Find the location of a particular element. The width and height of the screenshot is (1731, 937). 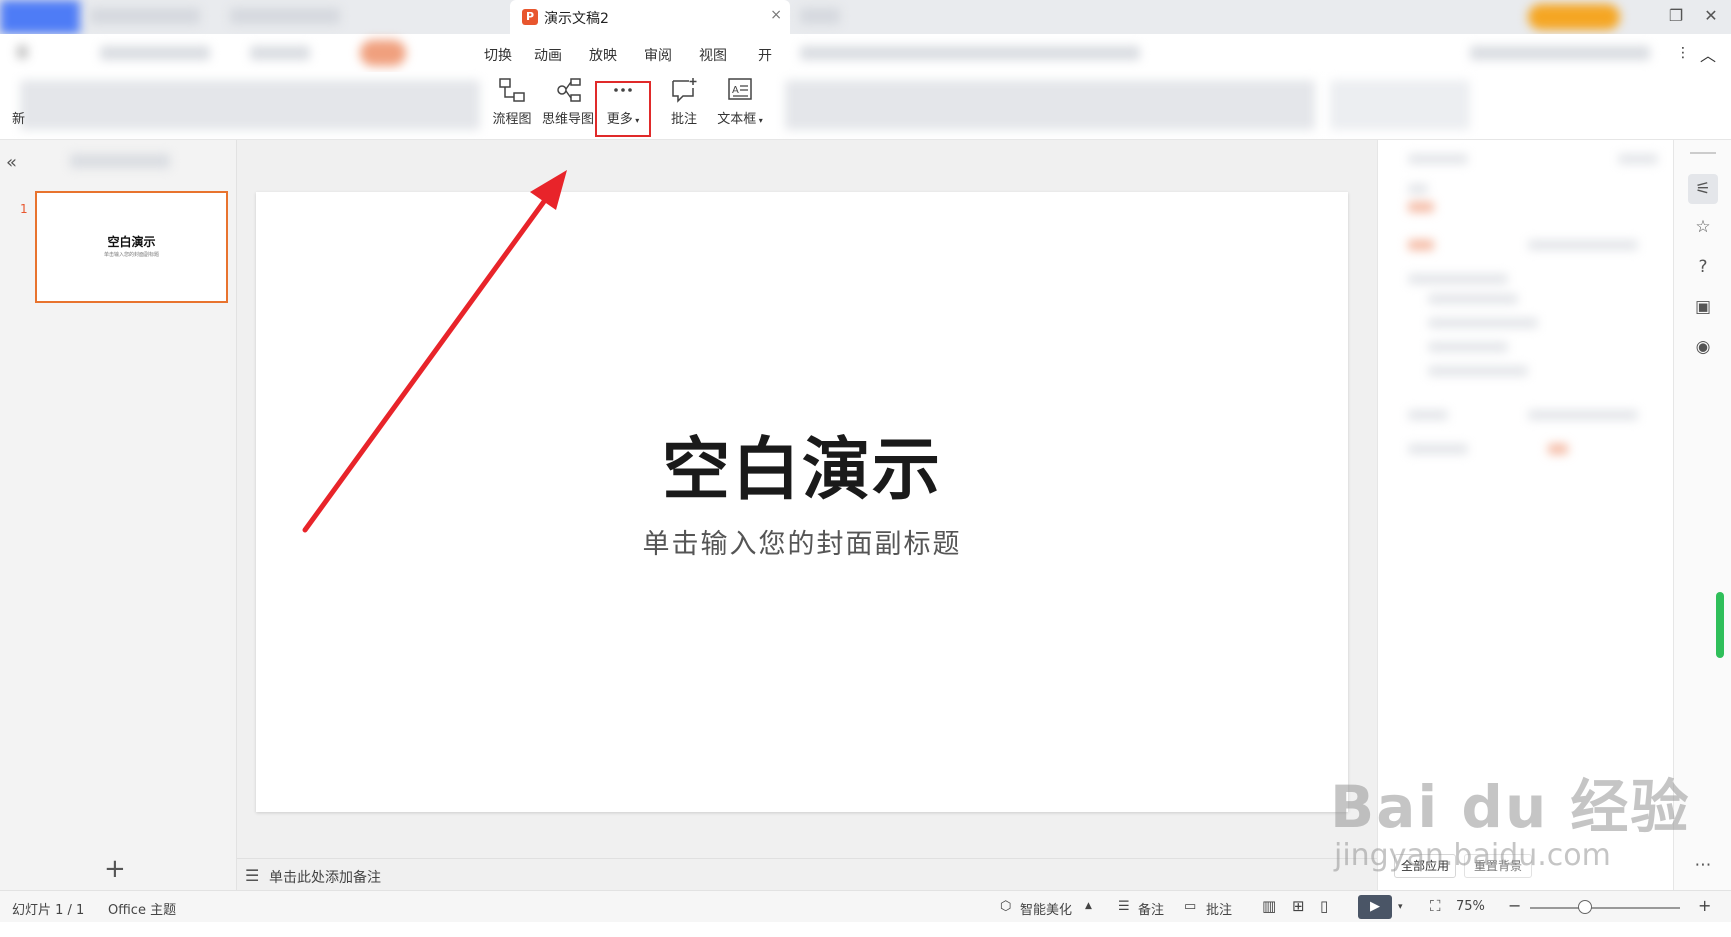

tab-animation: 动画 is located at coordinates (548, 55).